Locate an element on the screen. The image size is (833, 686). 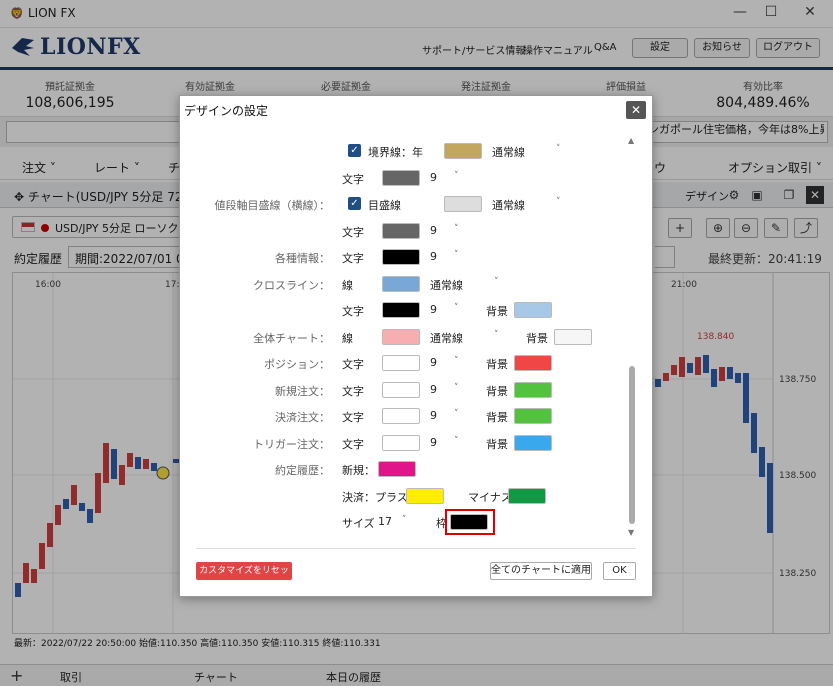
boundary-style: 通常線 is located at coordinates (508, 152).